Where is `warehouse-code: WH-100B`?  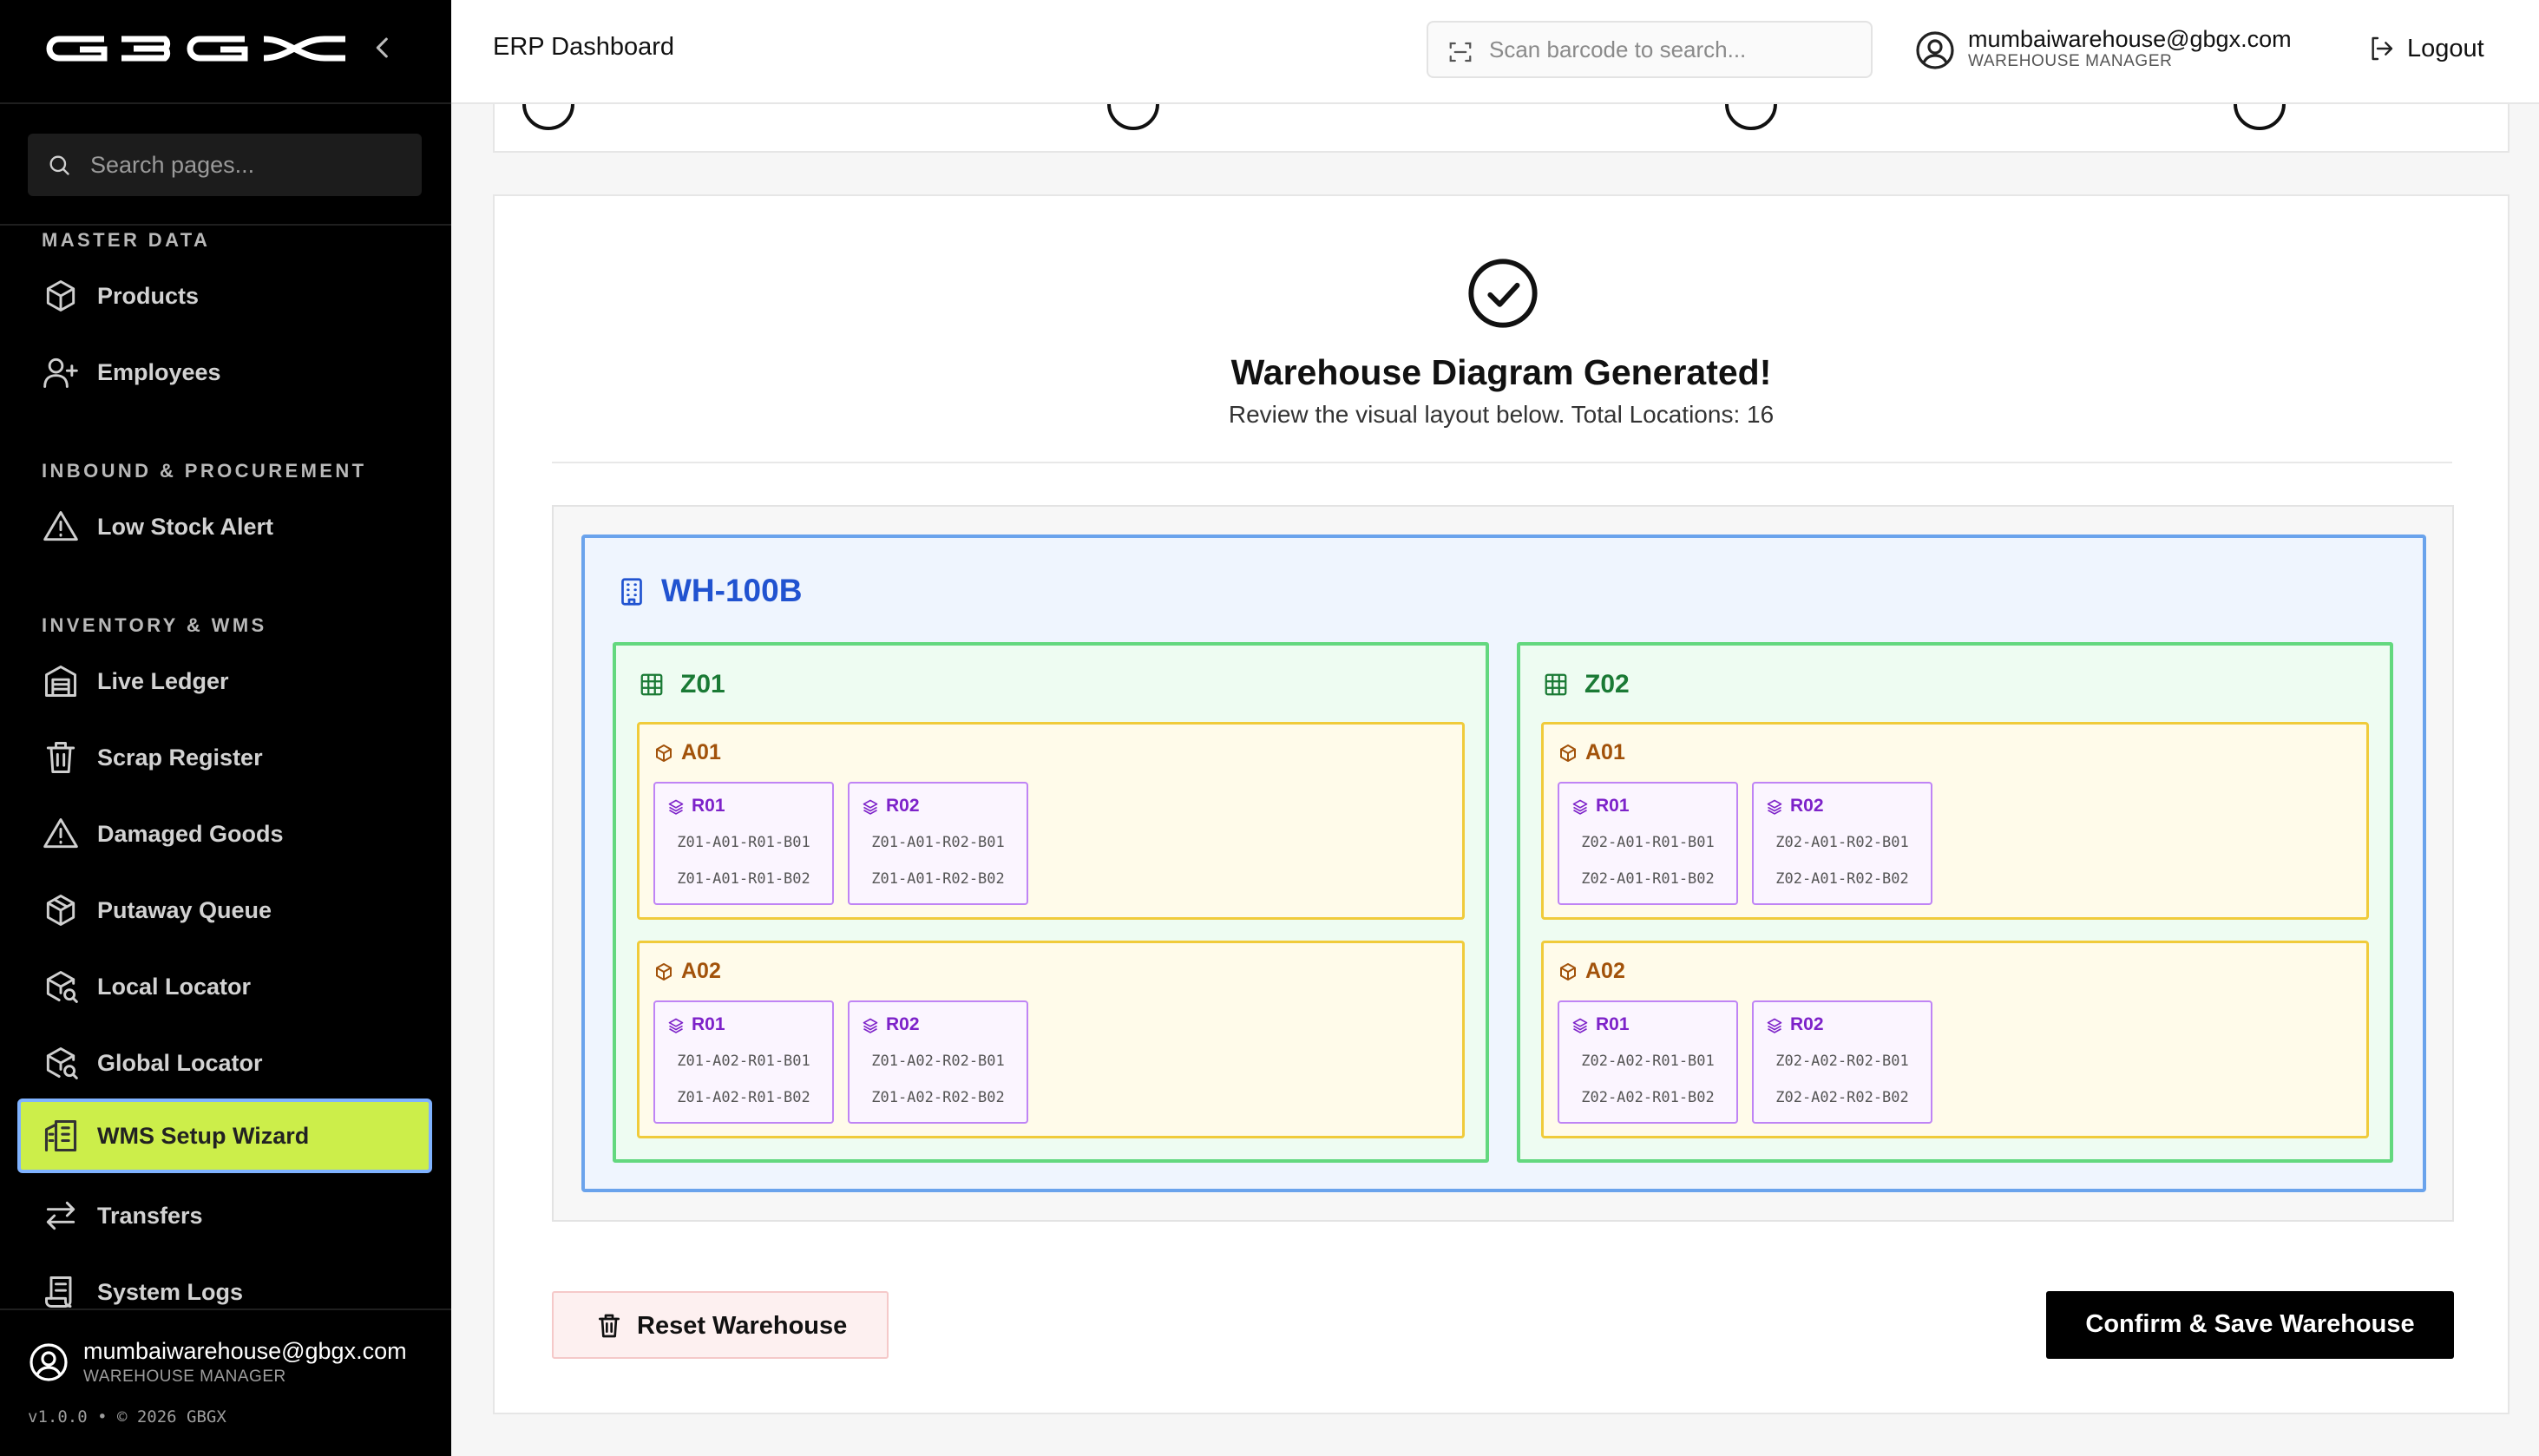 warehouse-code: WH-100B is located at coordinates (732, 590).